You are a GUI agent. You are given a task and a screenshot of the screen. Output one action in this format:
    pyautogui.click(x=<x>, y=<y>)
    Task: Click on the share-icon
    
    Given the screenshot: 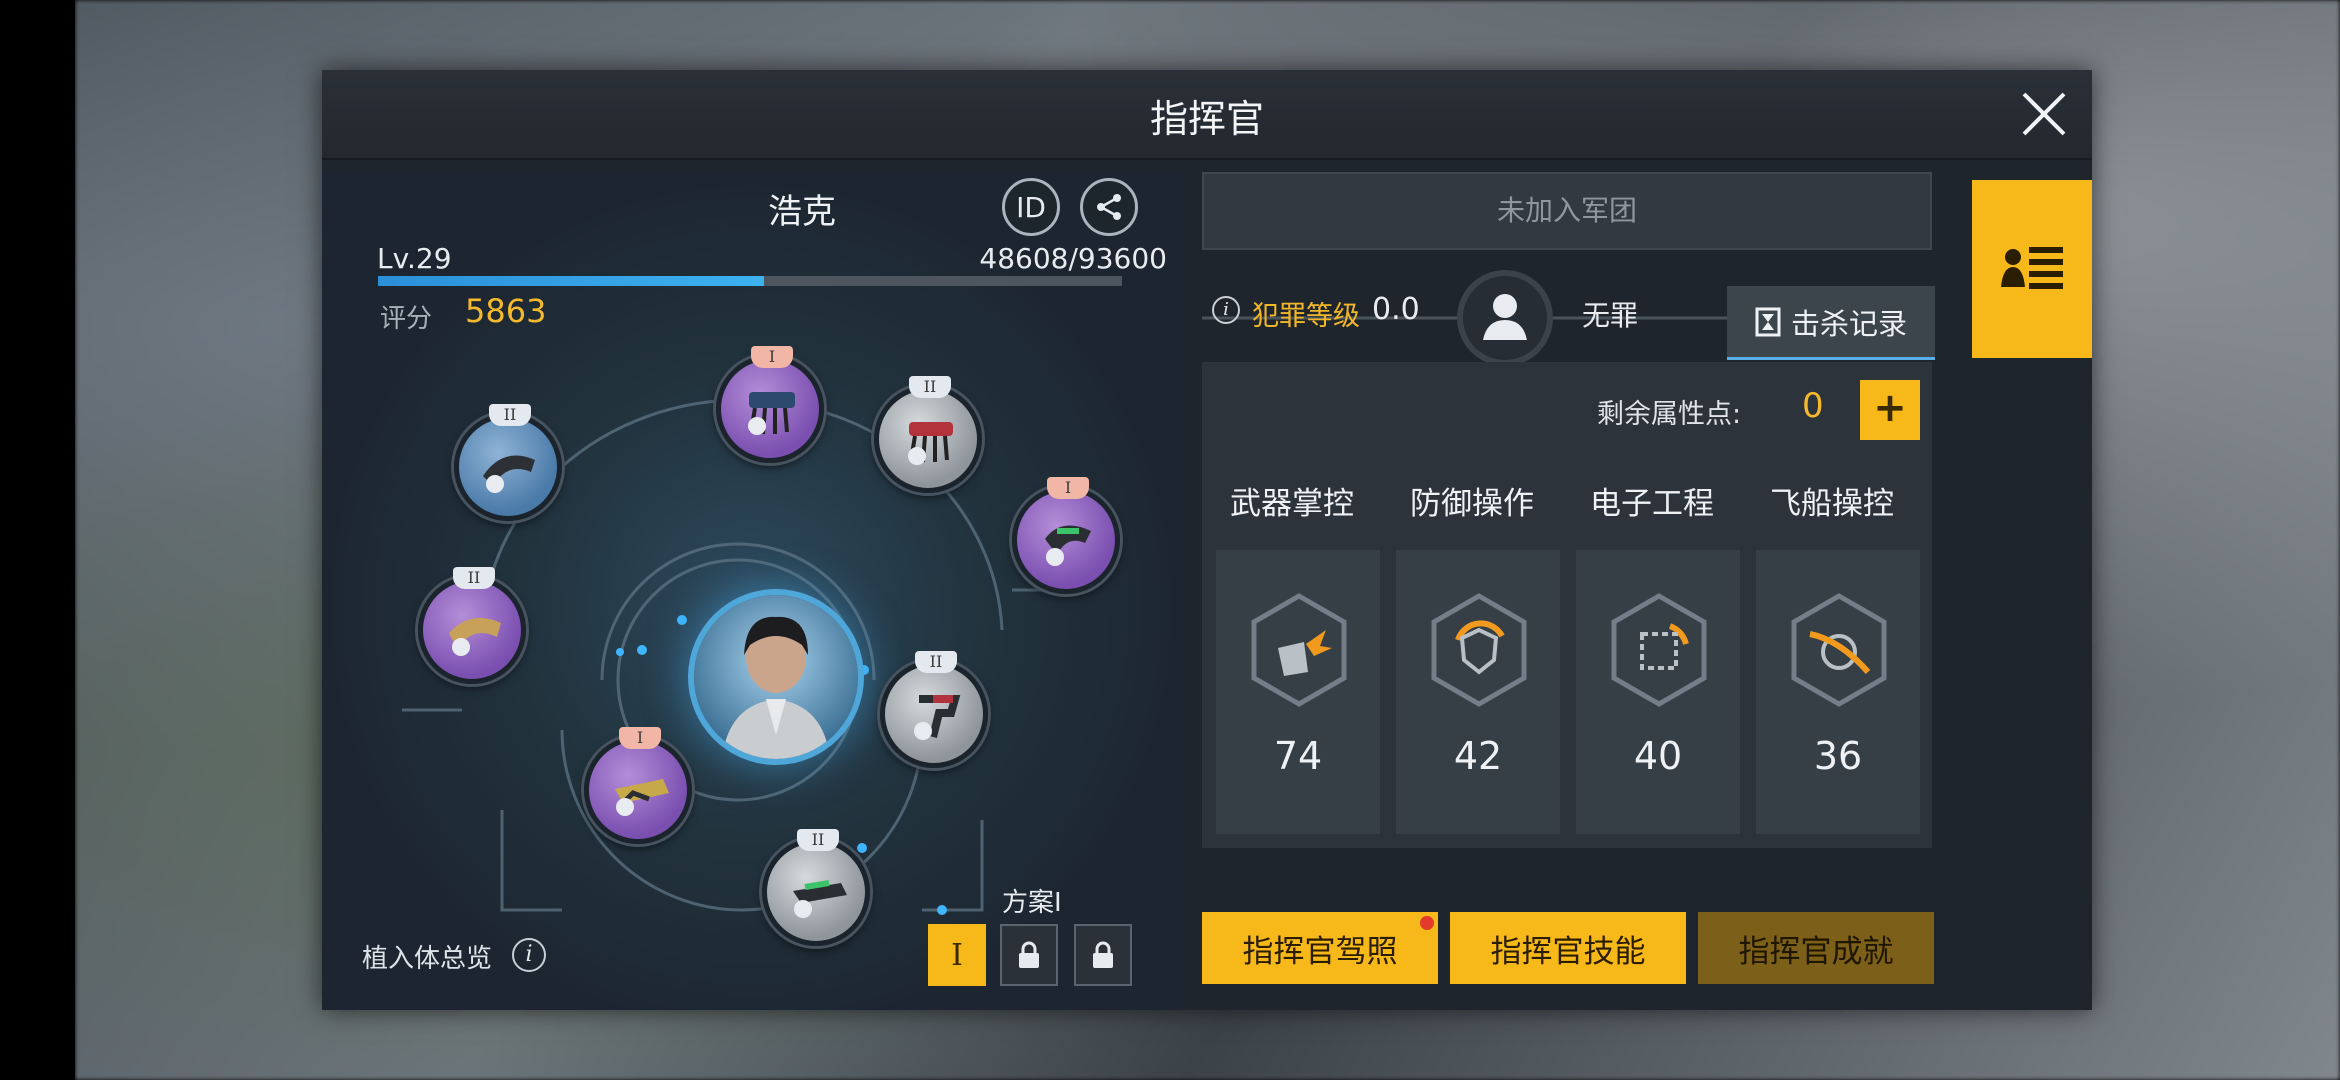 What is the action you would take?
    pyautogui.click(x=1109, y=207)
    